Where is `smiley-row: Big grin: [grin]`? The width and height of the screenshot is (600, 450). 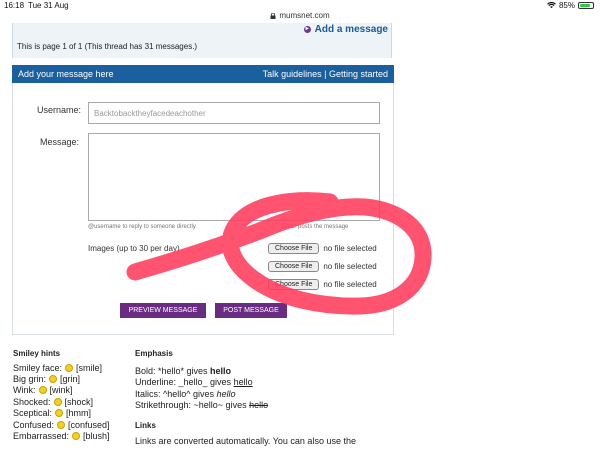 smiley-row: Big grin: [grin] is located at coordinates (70, 378).